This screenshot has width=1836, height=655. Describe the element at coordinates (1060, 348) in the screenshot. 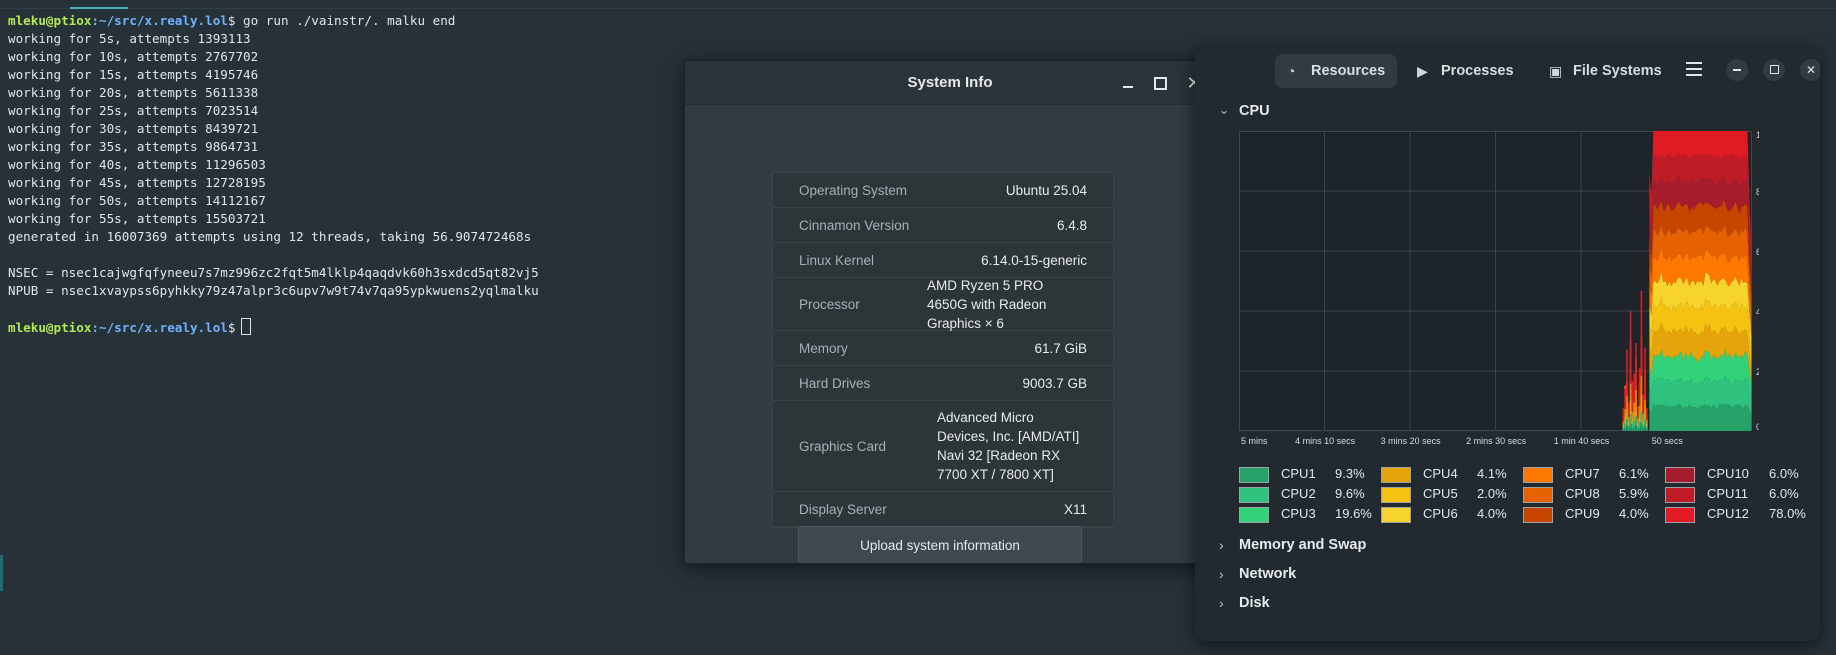

I see `system-info-value: 61.7 GiB` at that location.